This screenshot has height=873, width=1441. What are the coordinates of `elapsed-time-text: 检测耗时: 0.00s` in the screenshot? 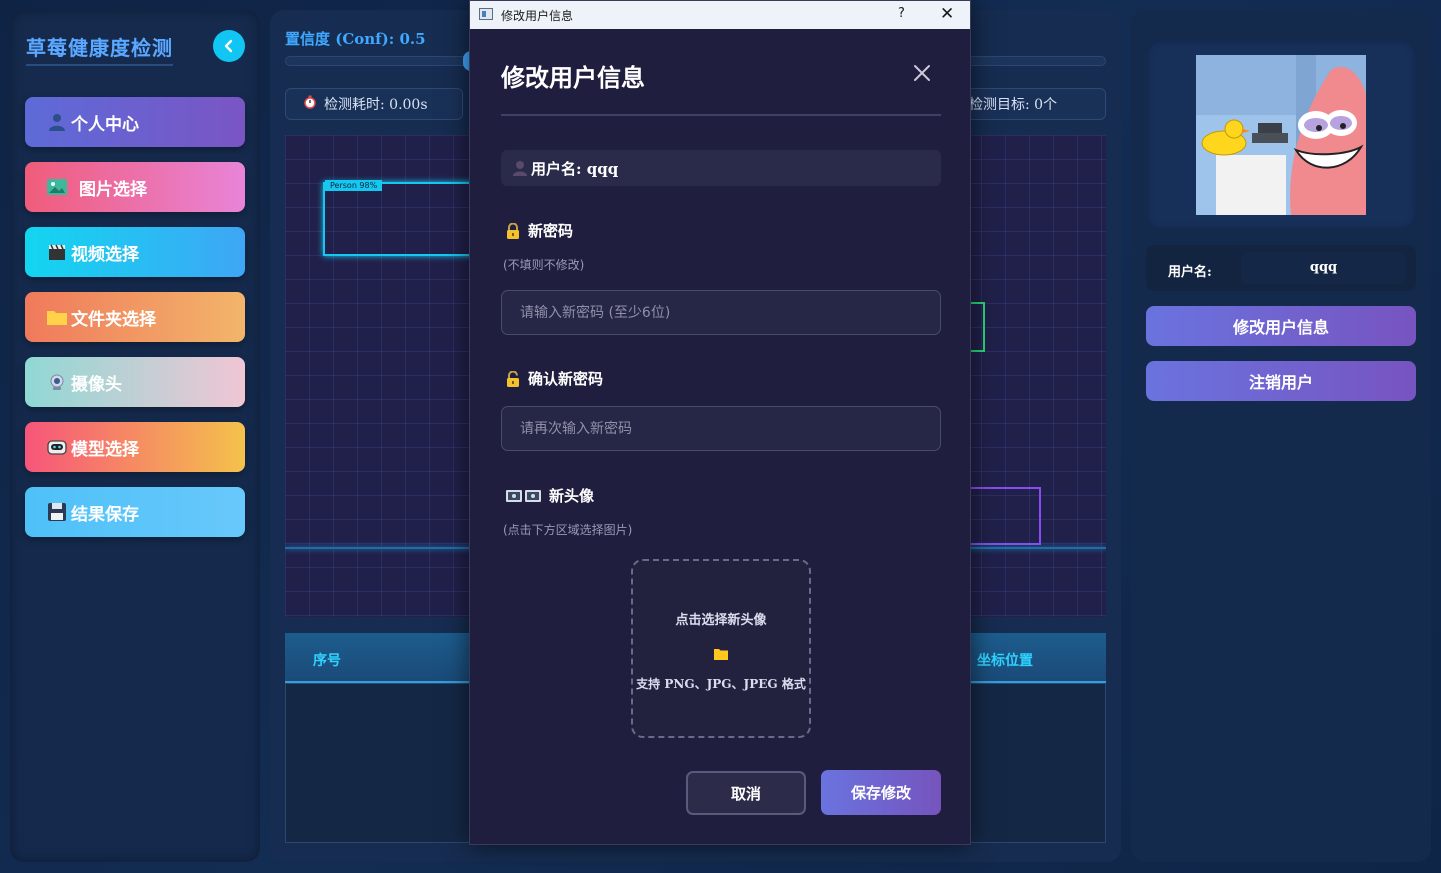 It's located at (376, 105).